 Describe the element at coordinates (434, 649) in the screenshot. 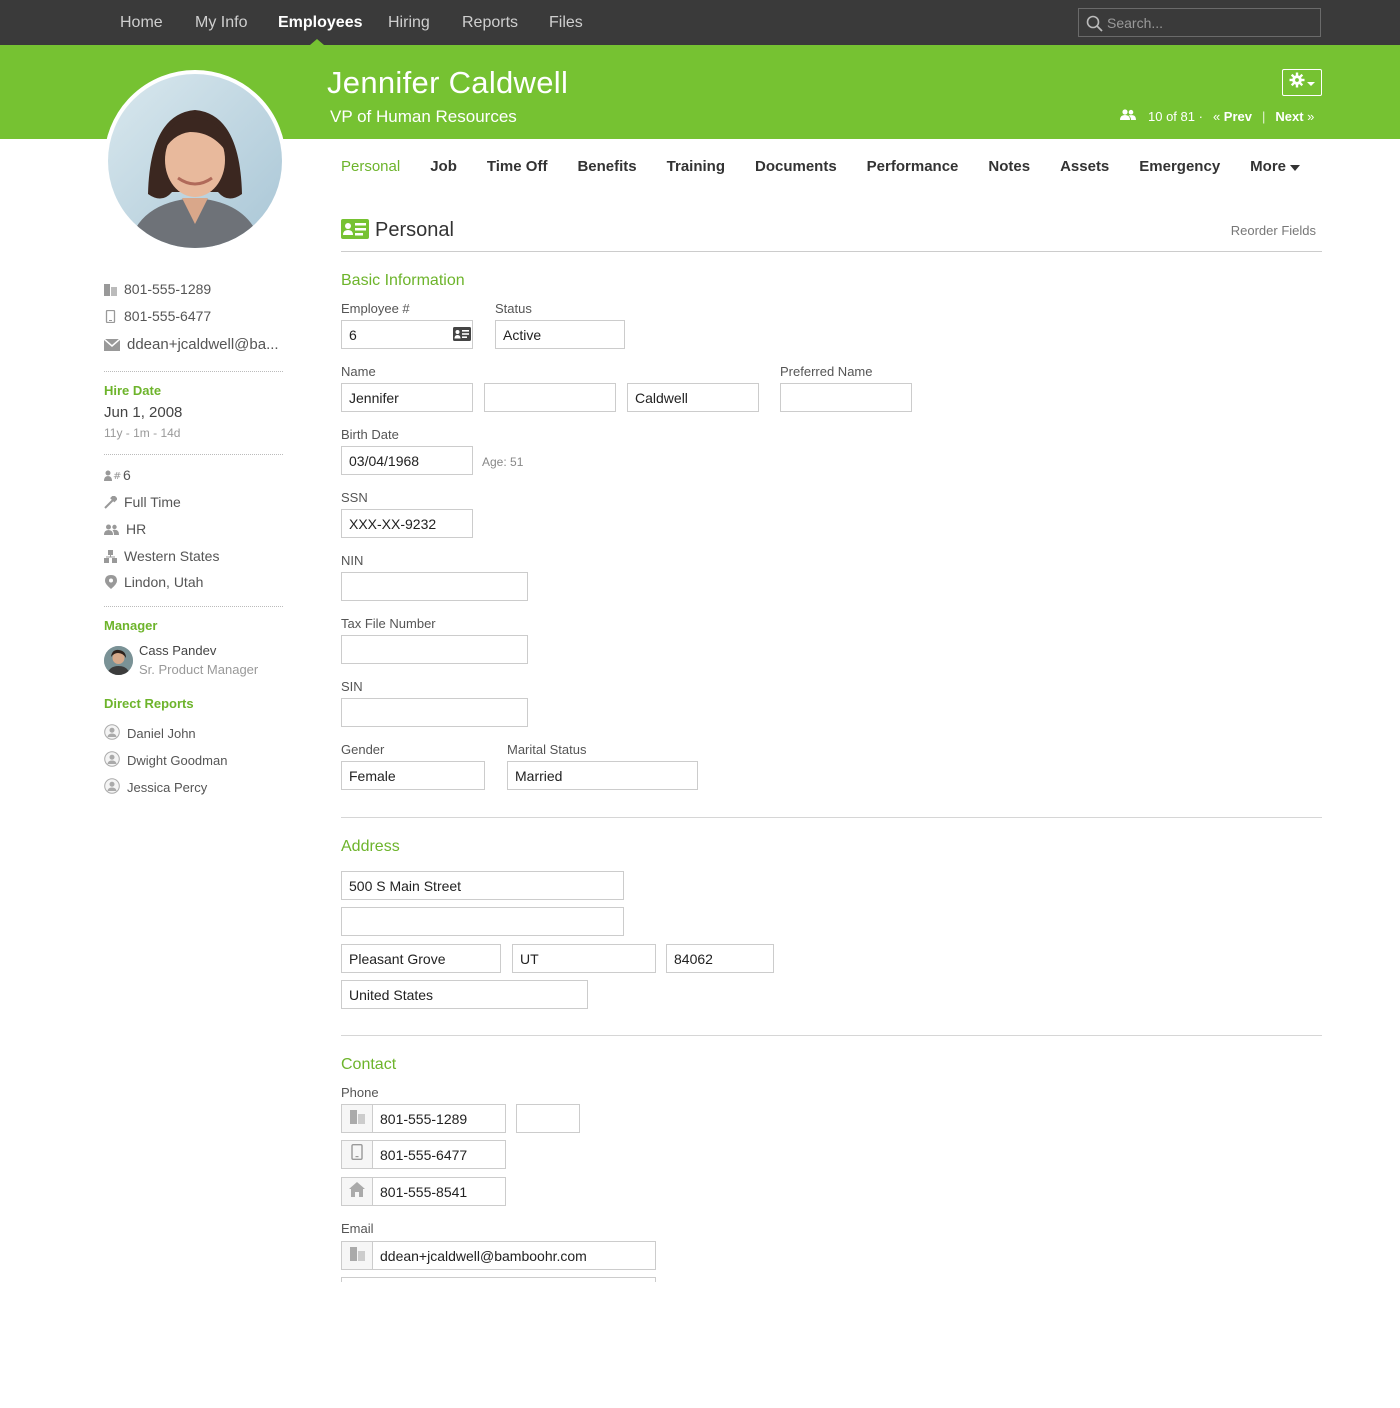

I see `tax-file-number-input` at that location.